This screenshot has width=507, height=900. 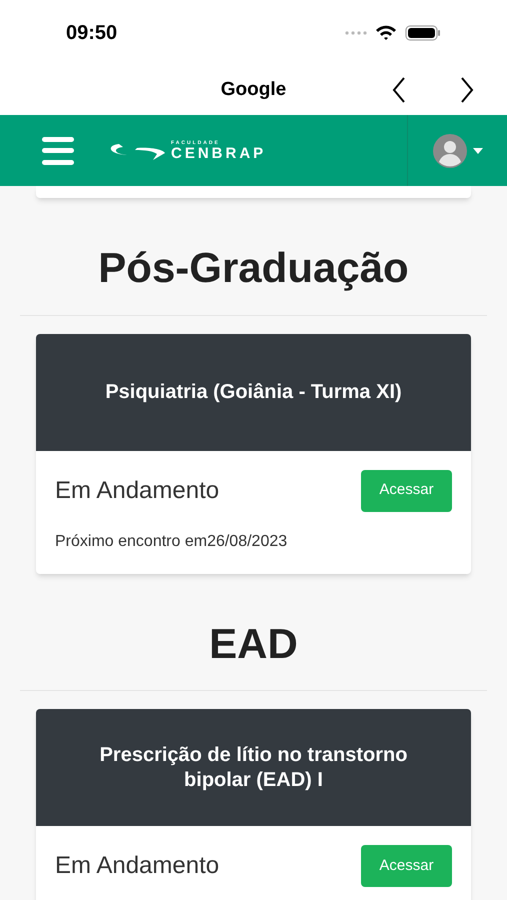 What do you see at coordinates (92, 33) in the screenshot?
I see `status-time: 09:50` at bounding box center [92, 33].